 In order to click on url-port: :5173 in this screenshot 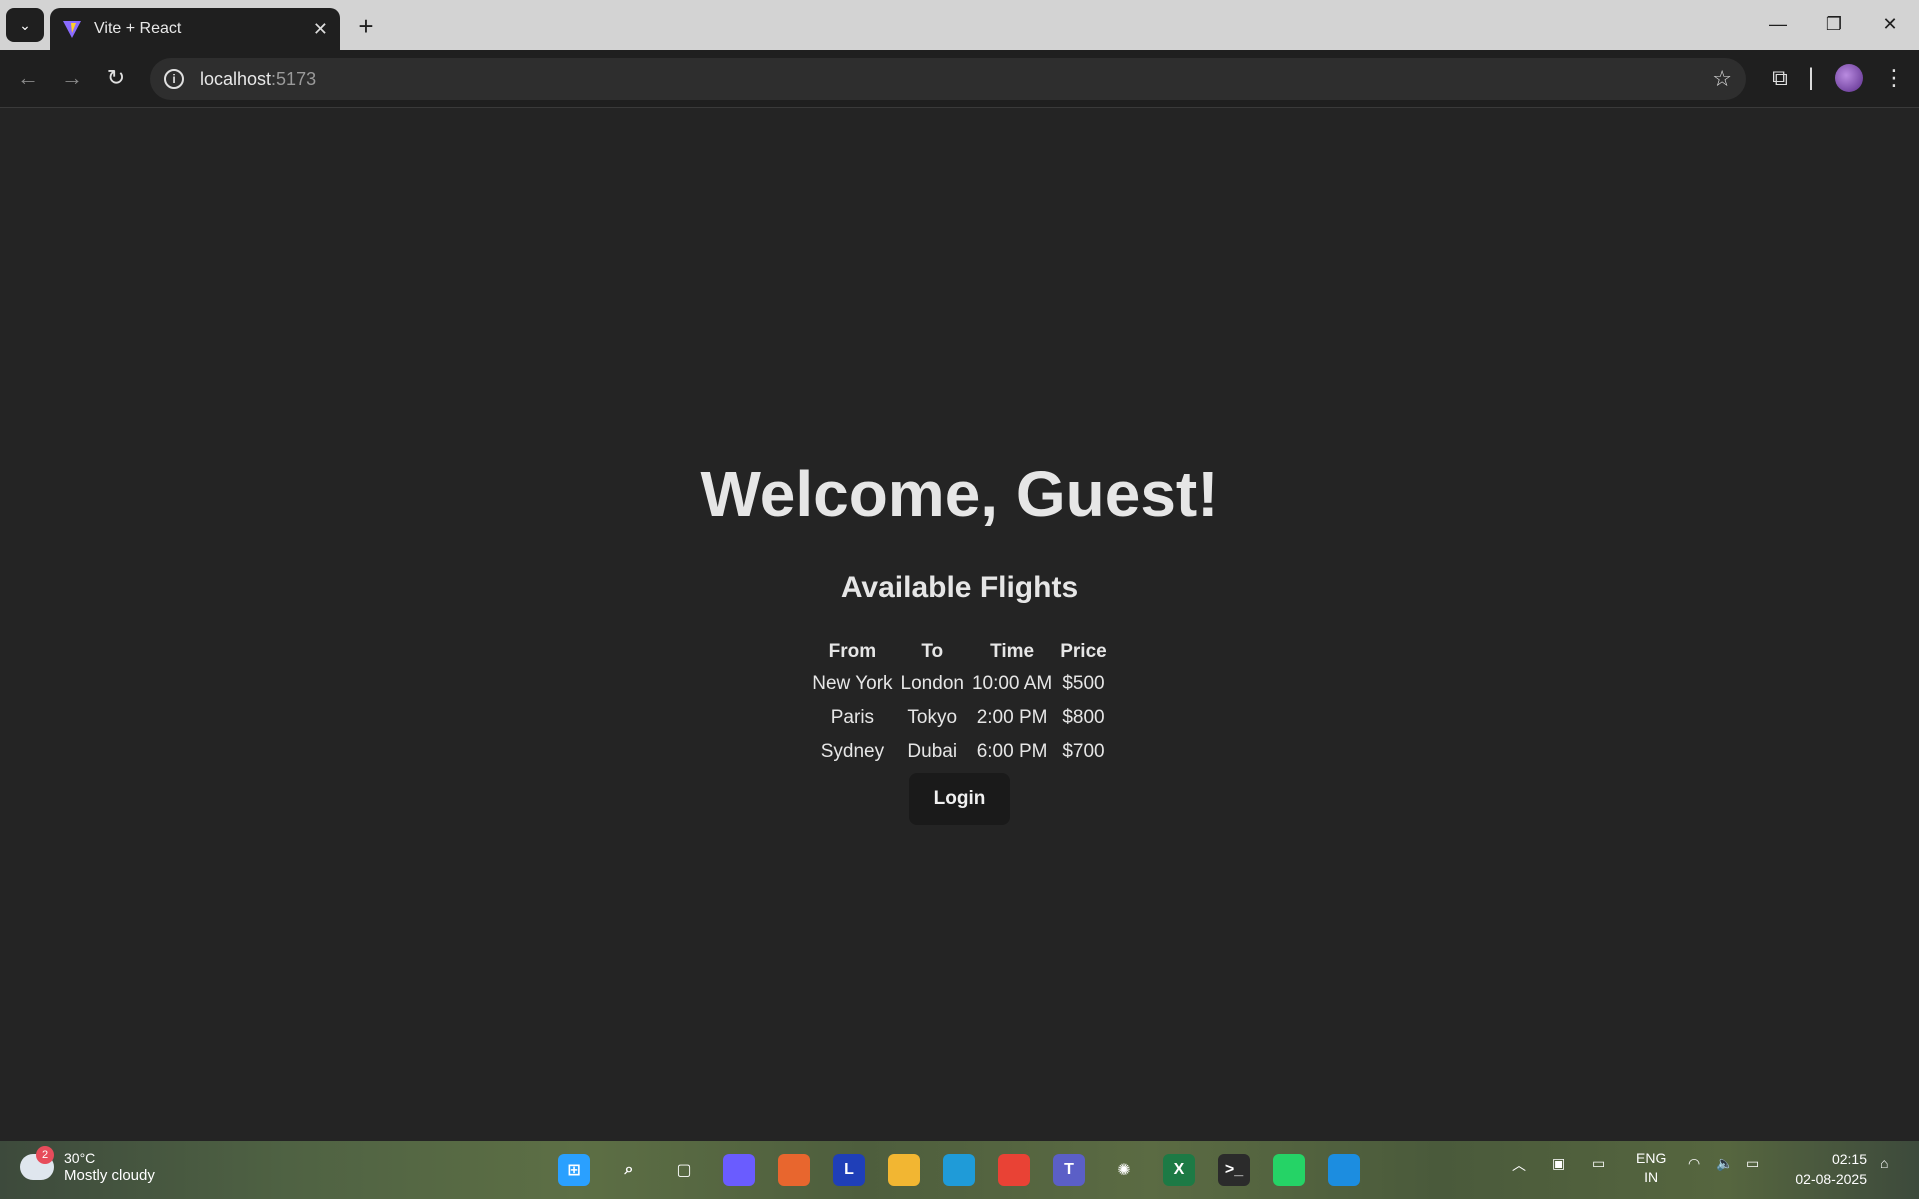, I will do `click(294, 78)`.